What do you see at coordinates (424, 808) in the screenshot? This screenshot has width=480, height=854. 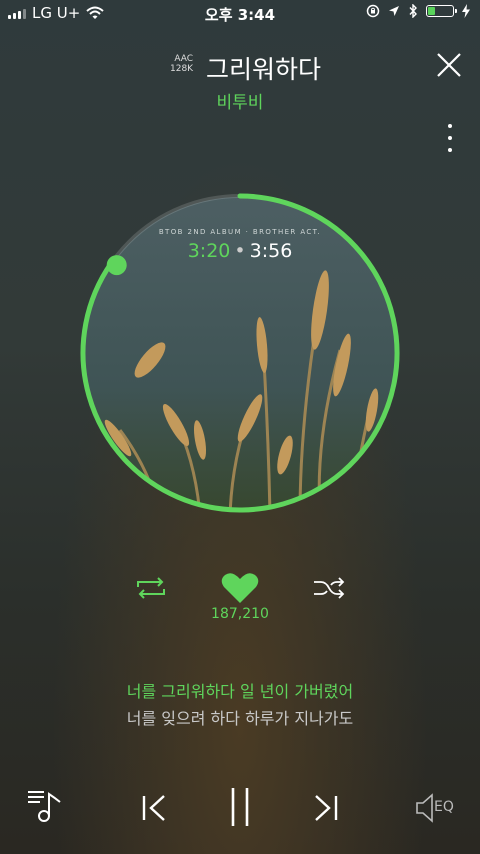 I see `eq-icon` at bounding box center [424, 808].